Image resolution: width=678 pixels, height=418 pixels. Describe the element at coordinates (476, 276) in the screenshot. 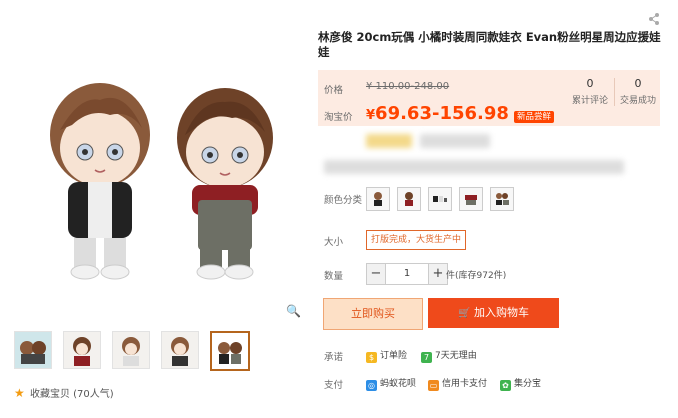

I see `stock-text: 件(库存972件)` at that location.